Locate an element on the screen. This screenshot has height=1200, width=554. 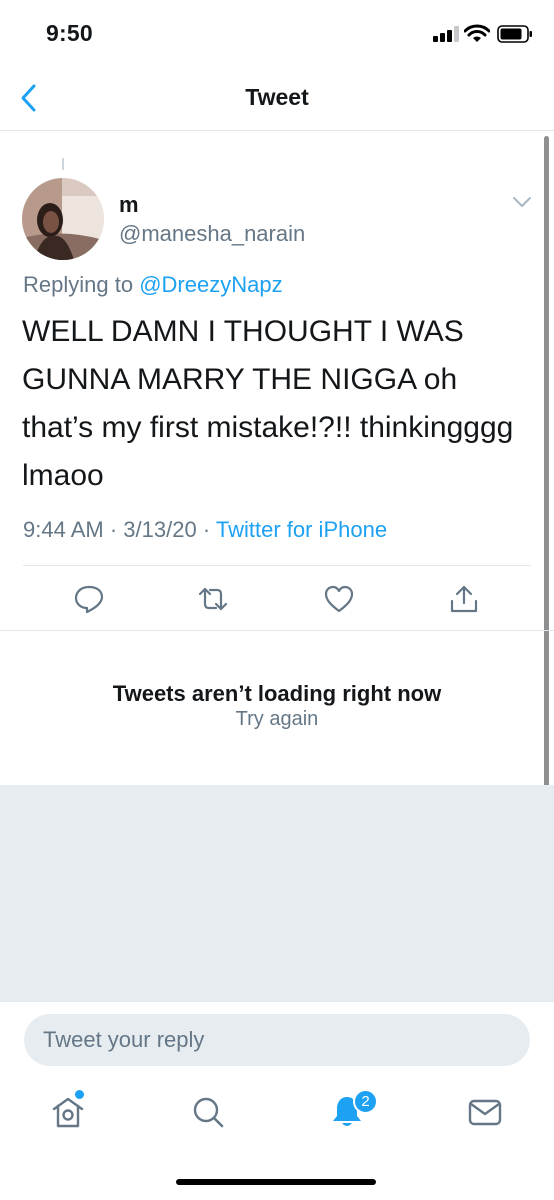
search-icon is located at coordinates (208, 1112).